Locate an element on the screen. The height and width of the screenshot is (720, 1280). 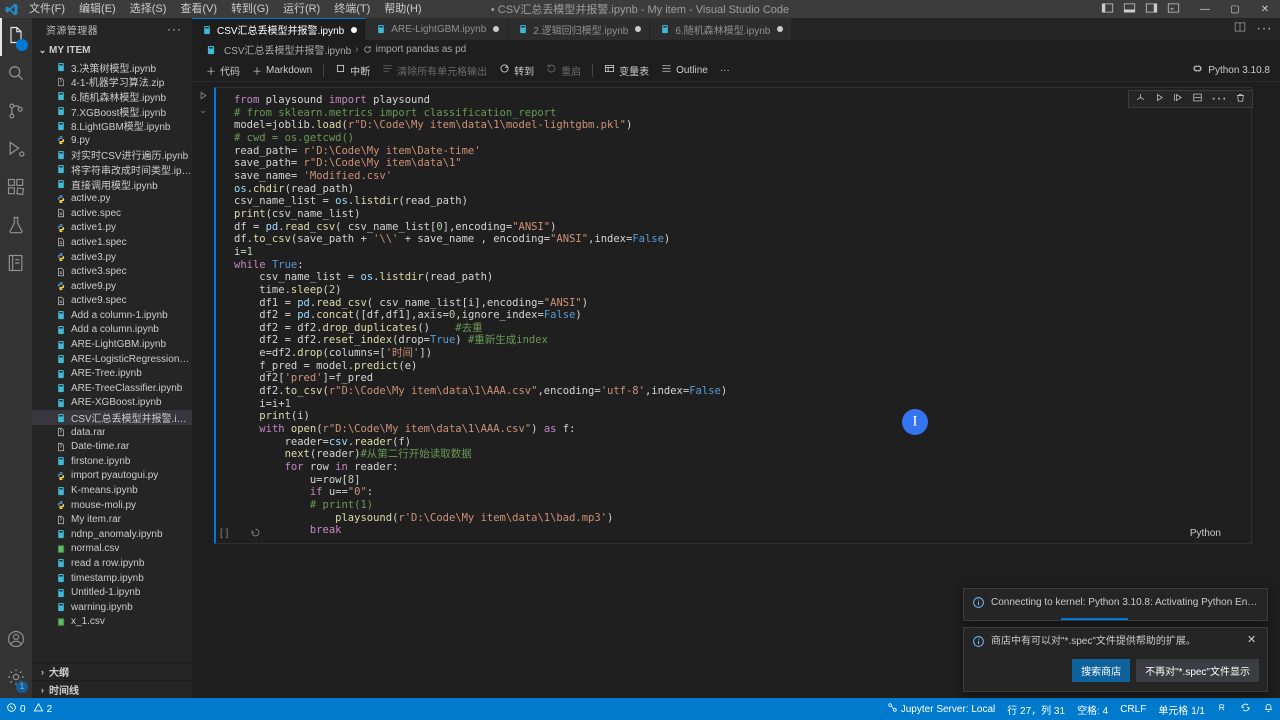
file-tree-item: active1.py is located at coordinates (112, 228).